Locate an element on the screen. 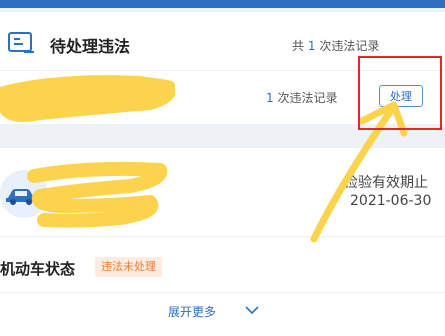 This screenshot has height=336, width=445. expand-more-link: 展开更多 is located at coordinates (192, 311).